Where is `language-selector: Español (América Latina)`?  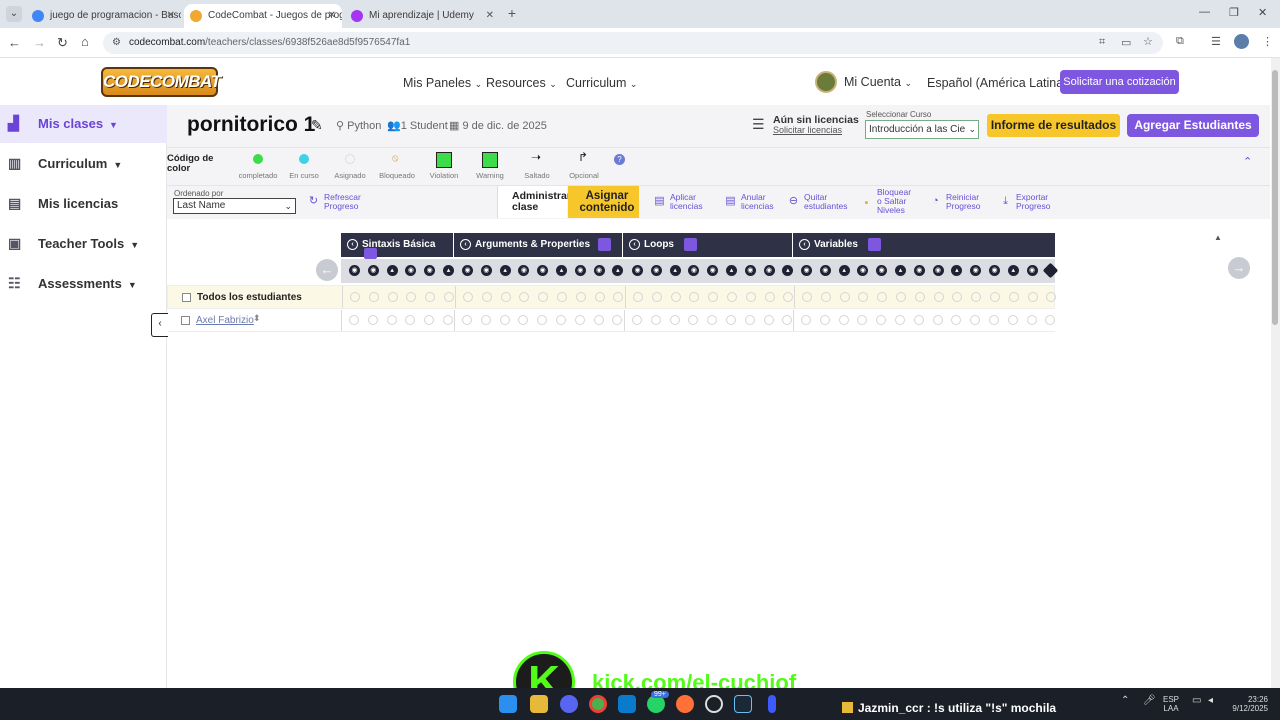 language-selector: Español (América Latina) is located at coordinates (997, 83).